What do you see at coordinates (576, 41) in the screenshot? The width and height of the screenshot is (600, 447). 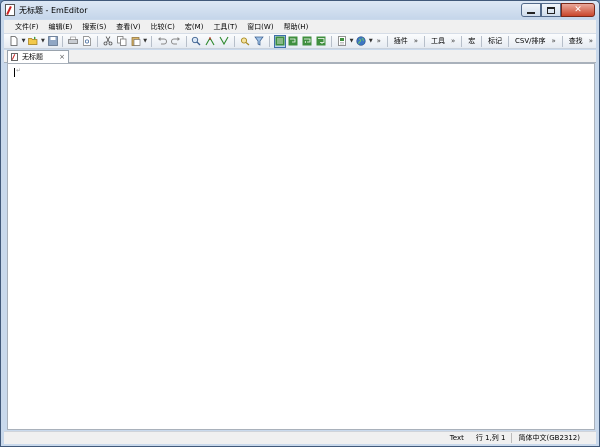 I see `search-toolbar-label: 查找` at bounding box center [576, 41].